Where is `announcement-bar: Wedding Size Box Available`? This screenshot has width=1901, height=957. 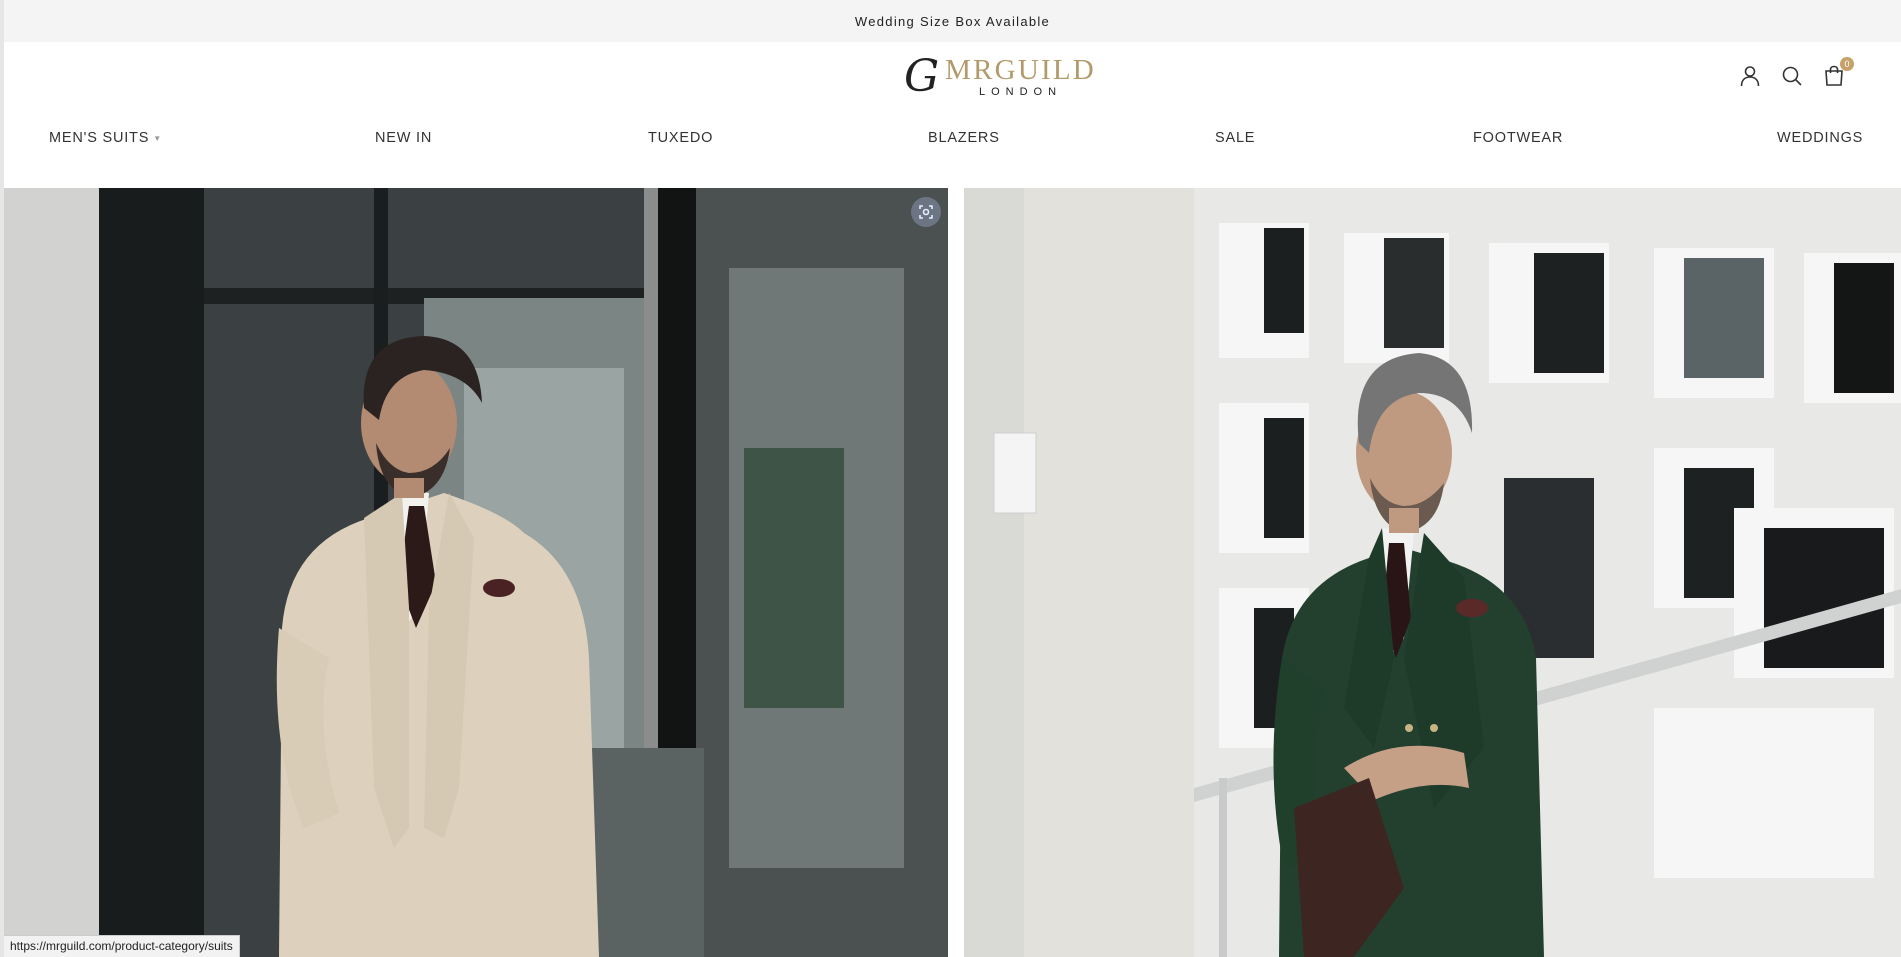 announcement-bar: Wedding Size Box Available is located at coordinates (952, 21).